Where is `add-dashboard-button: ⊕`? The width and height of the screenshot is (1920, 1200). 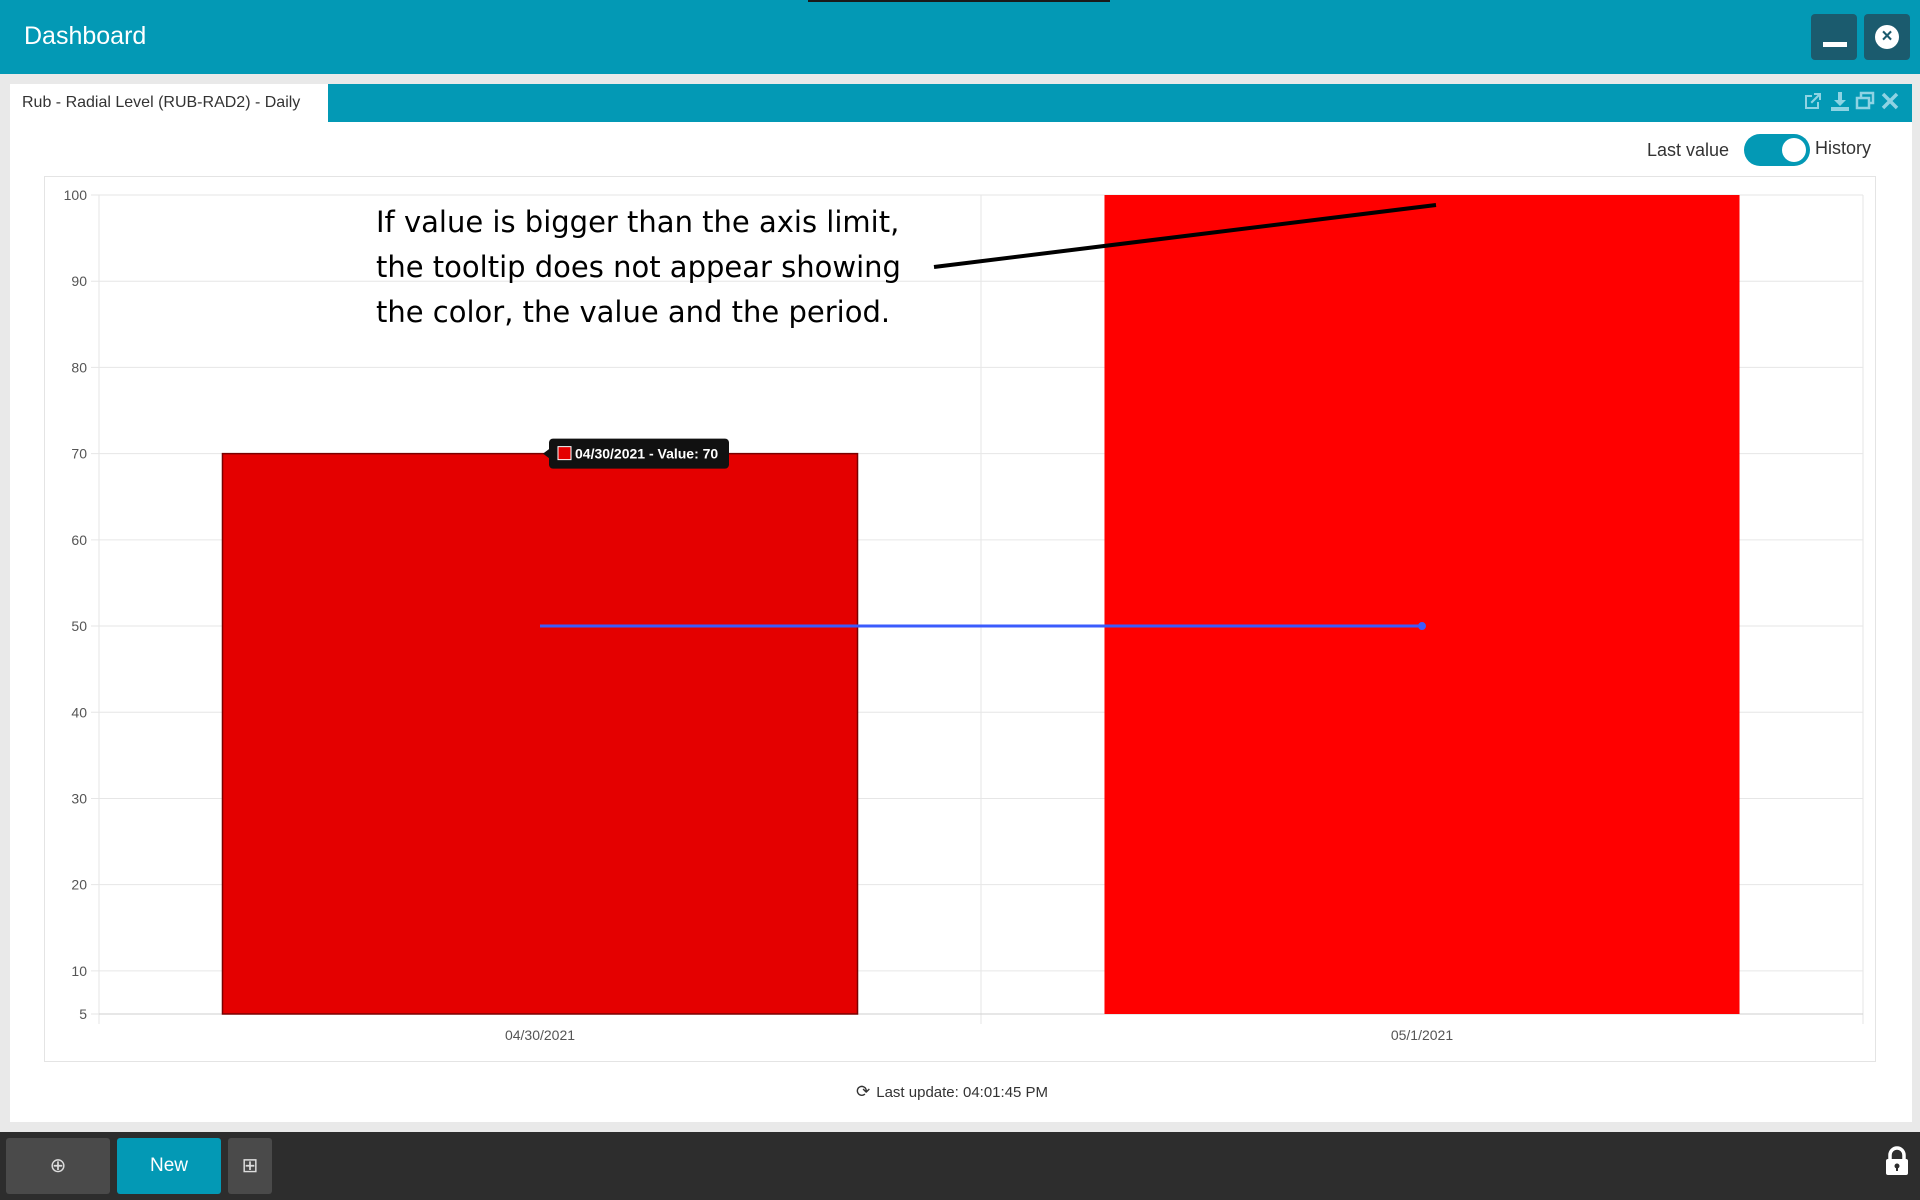 add-dashboard-button: ⊕ is located at coordinates (58, 1166).